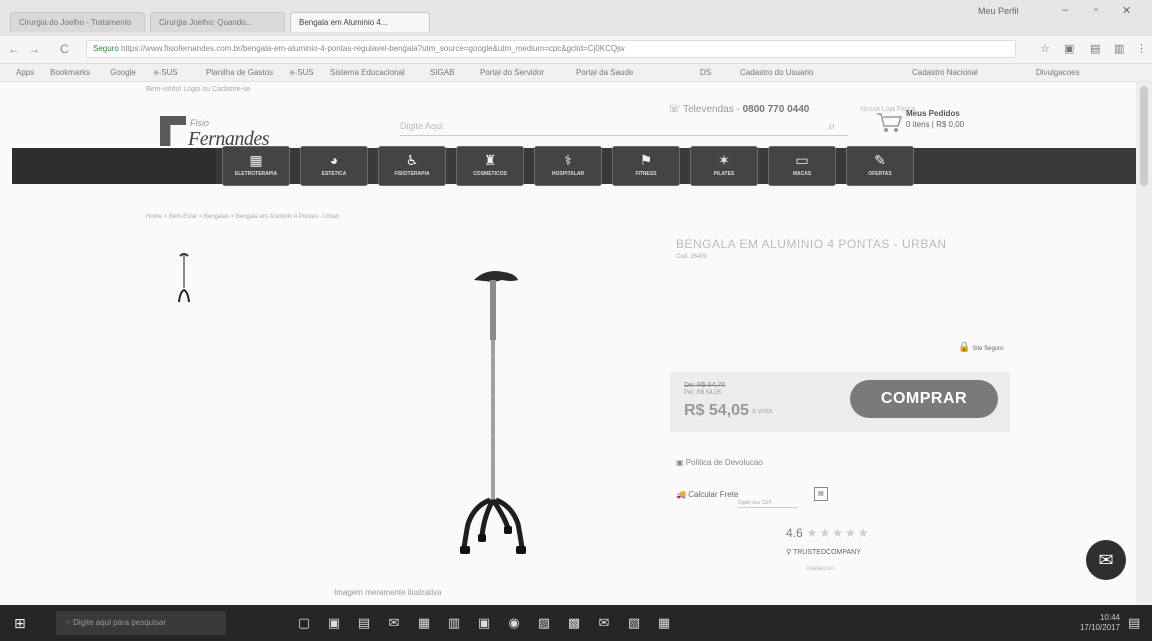 This screenshot has width=1152, height=641. What do you see at coordinates (945, 72) in the screenshot?
I see `bookmark-item: Cadastro Nacional` at bounding box center [945, 72].